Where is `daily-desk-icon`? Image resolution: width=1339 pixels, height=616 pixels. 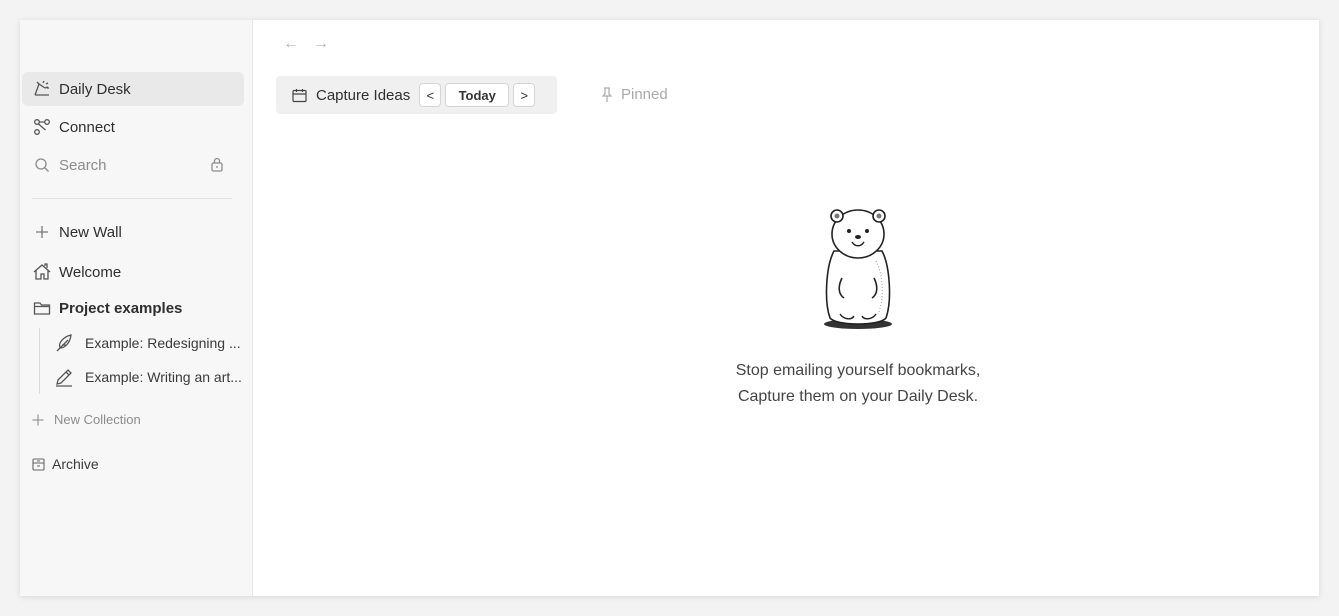
daily-desk-icon is located at coordinates (42, 89).